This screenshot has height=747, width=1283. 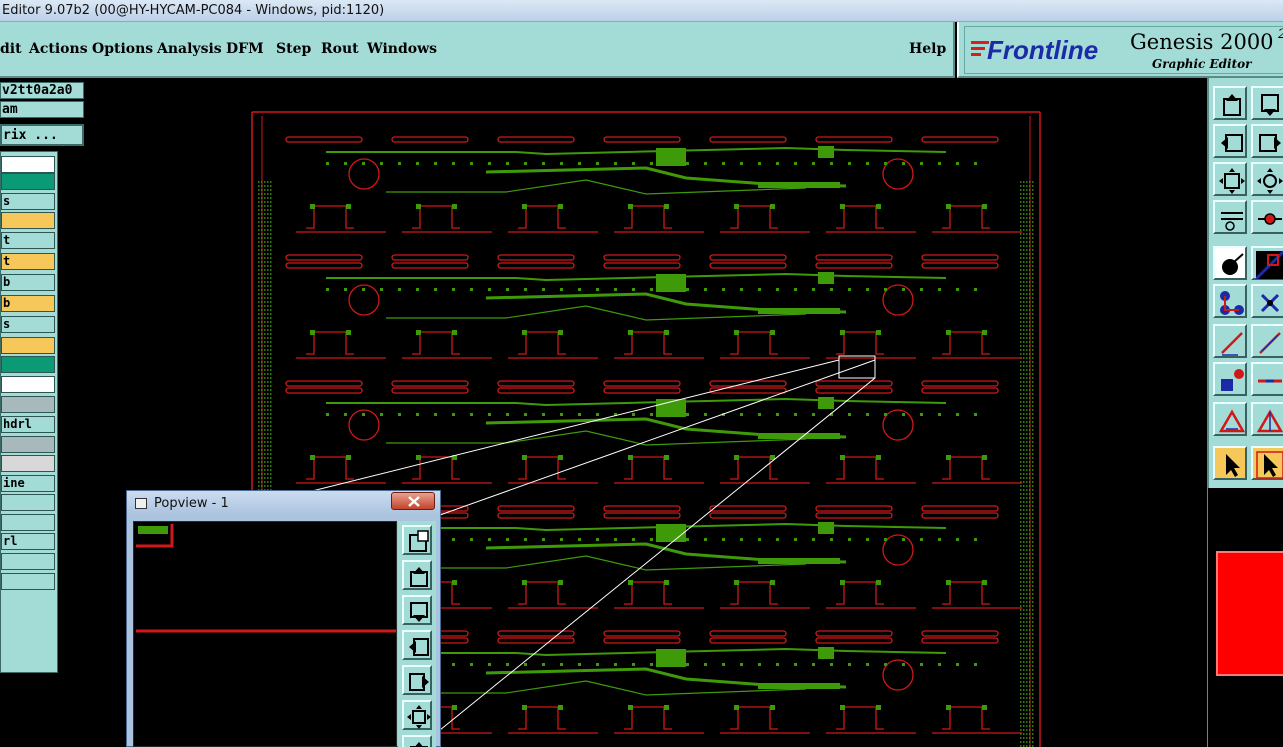 What do you see at coordinates (1230, 379) in the screenshot?
I see `add-pad-button` at bounding box center [1230, 379].